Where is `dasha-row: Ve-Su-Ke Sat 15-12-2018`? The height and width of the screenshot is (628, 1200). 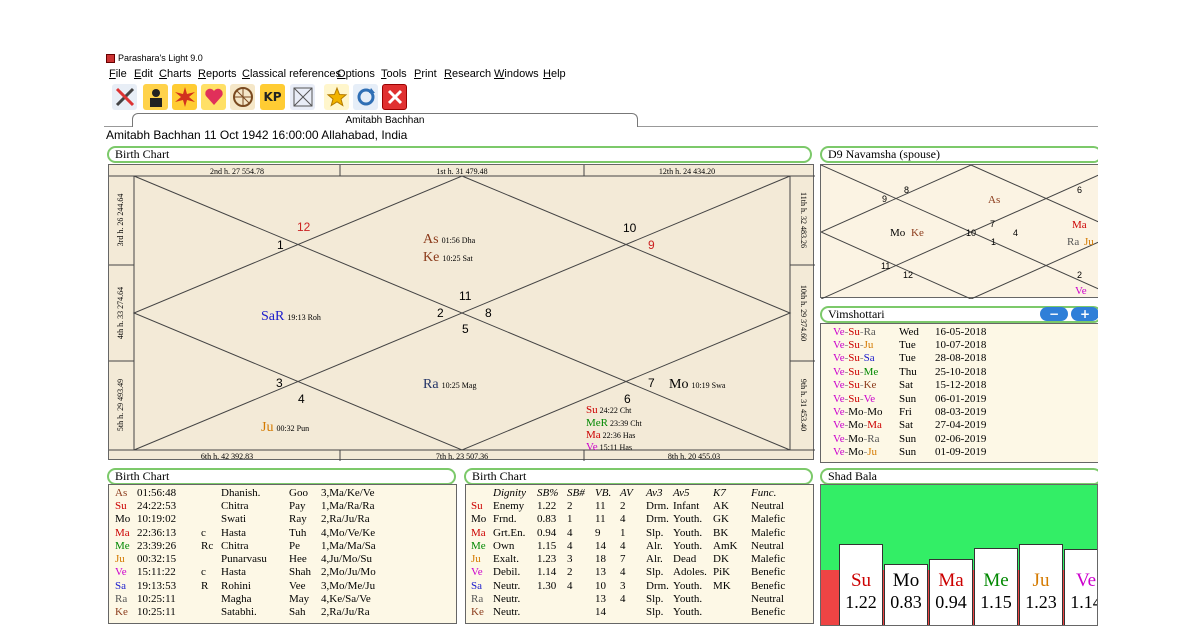 dasha-row: Ve-Su-Ke Sat 15-12-2018 is located at coordinates (924, 385).